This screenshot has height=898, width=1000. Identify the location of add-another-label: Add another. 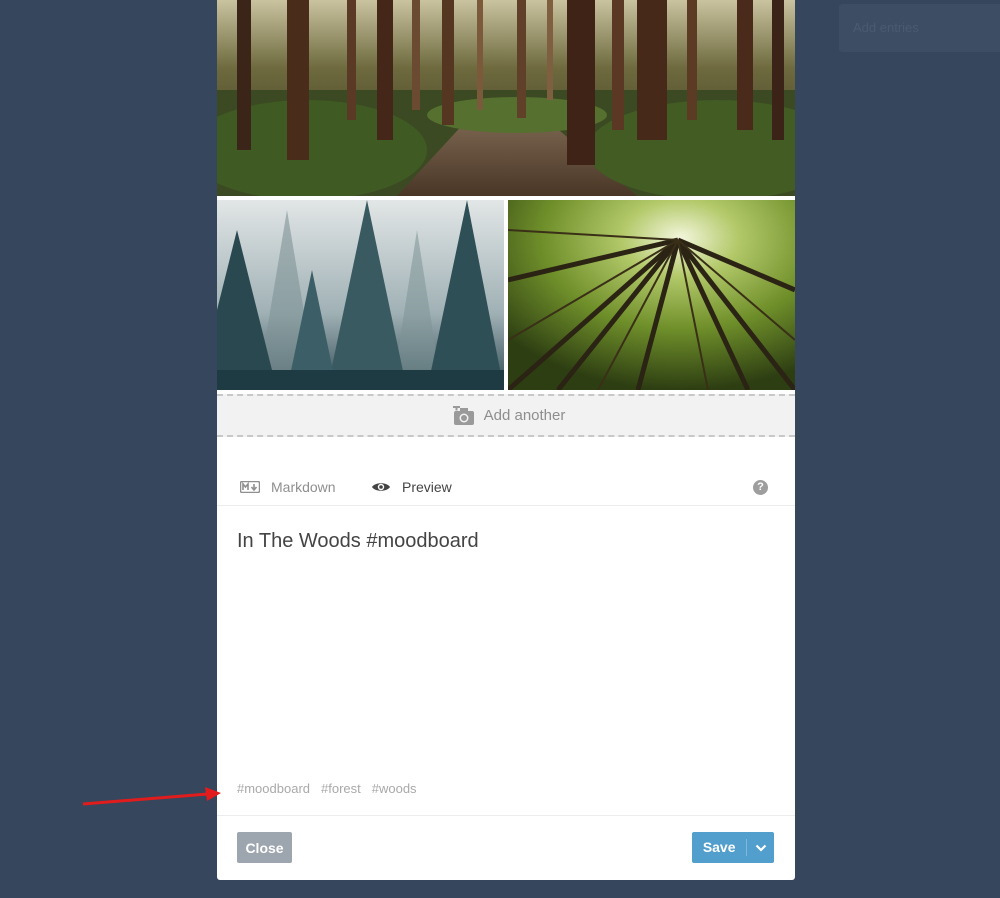
(524, 415).